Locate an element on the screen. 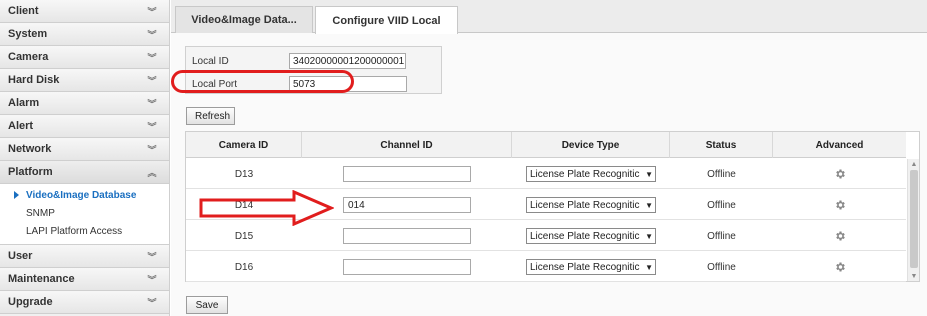 Image resolution: width=927 pixels, height=316 pixels. scroll-down-arrow-icon: ▼ is located at coordinates (914, 276).